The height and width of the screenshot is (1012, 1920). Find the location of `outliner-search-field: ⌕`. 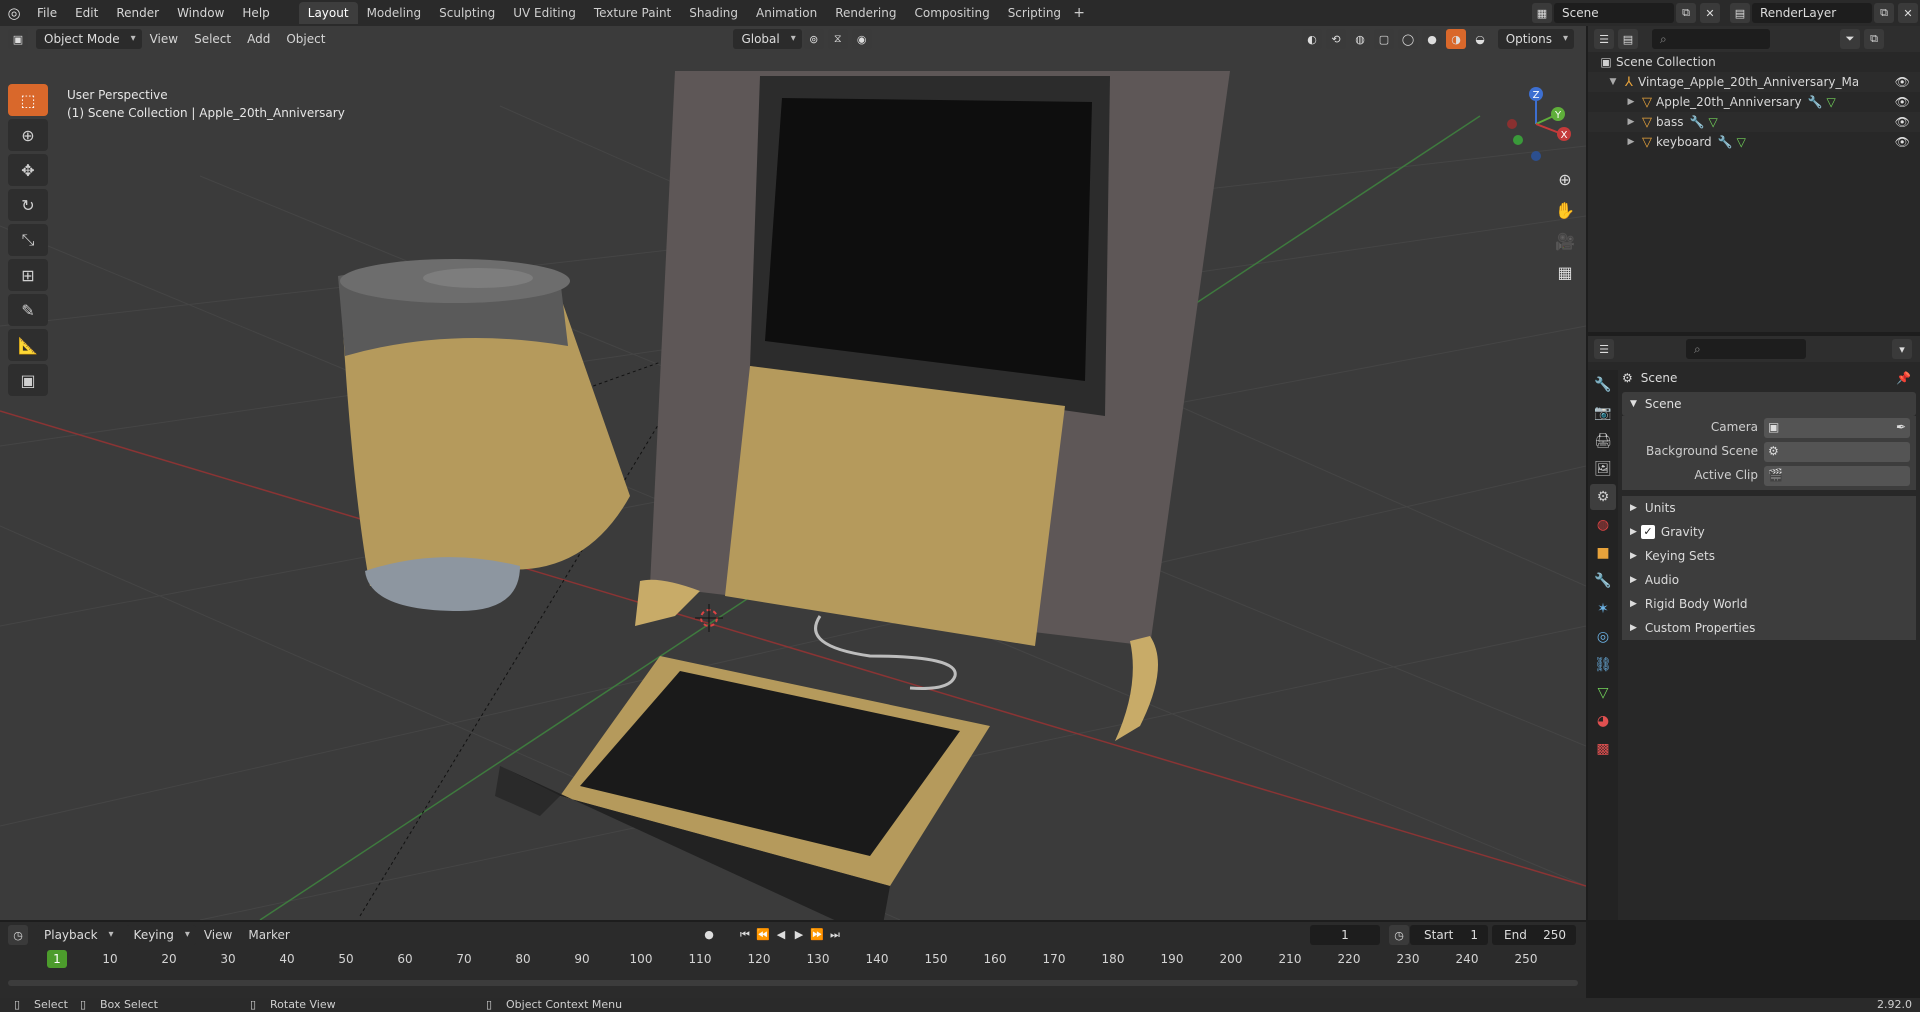

outliner-search-field: ⌕ is located at coordinates (1711, 39).